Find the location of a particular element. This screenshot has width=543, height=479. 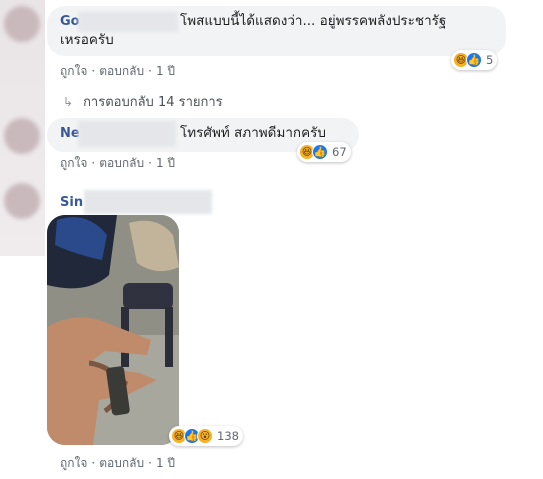

reaction-summary: 😆 👍 😮 138 is located at coordinates (206, 436).